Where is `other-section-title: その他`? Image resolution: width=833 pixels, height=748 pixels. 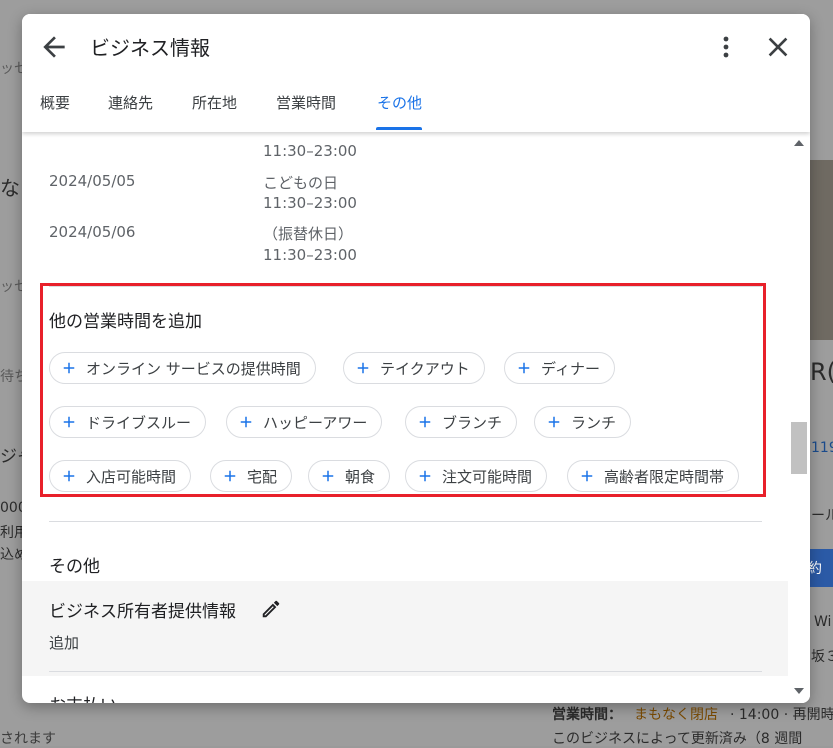
other-section-title: その他 is located at coordinates (74, 567).